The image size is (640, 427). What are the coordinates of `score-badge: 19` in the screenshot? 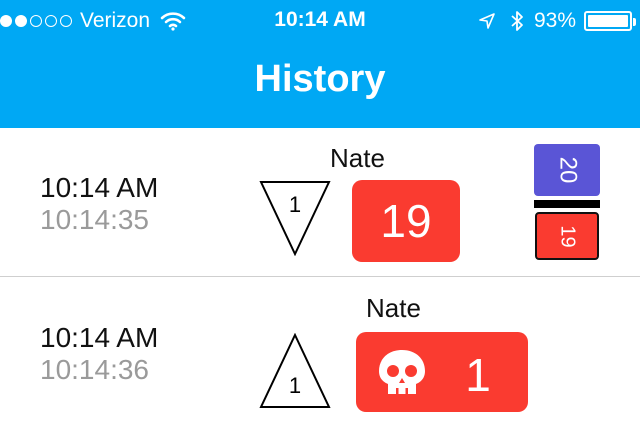 It's located at (406, 221).